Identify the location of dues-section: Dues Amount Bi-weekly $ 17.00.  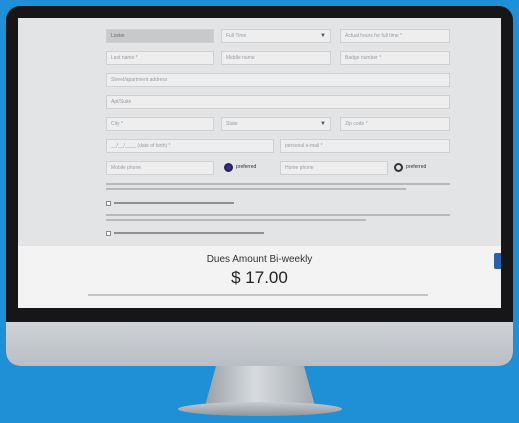
(259, 277).